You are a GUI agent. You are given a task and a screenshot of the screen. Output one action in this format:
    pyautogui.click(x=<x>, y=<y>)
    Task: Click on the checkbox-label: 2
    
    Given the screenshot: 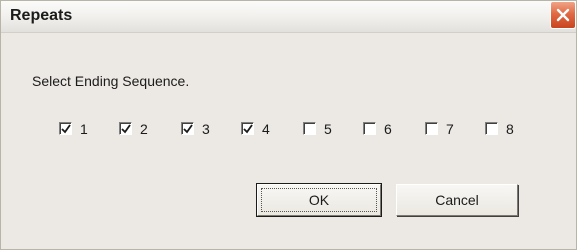 What is the action you would take?
    pyautogui.click(x=144, y=129)
    